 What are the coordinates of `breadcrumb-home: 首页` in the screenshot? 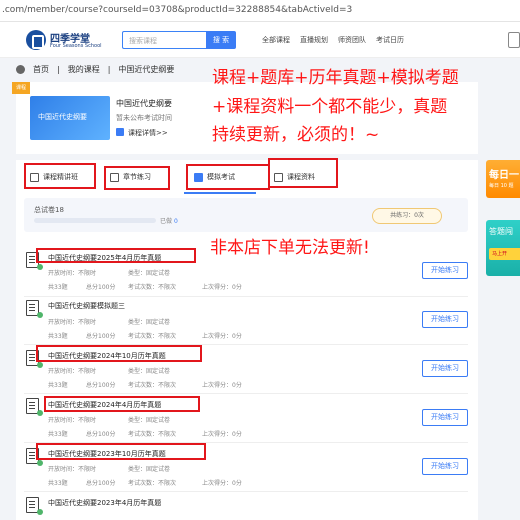 It's located at (41, 69).